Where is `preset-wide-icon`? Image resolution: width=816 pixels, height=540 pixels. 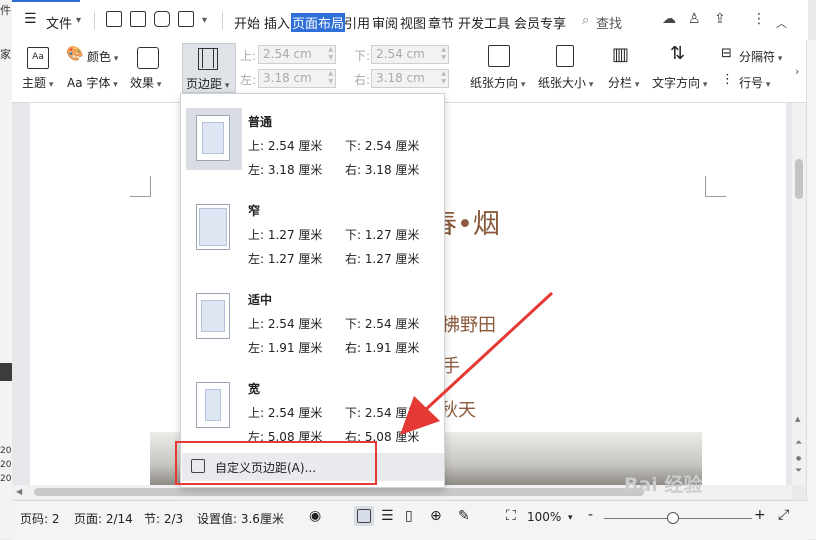
preset-wide-icon is located at coordinates (213, 405).